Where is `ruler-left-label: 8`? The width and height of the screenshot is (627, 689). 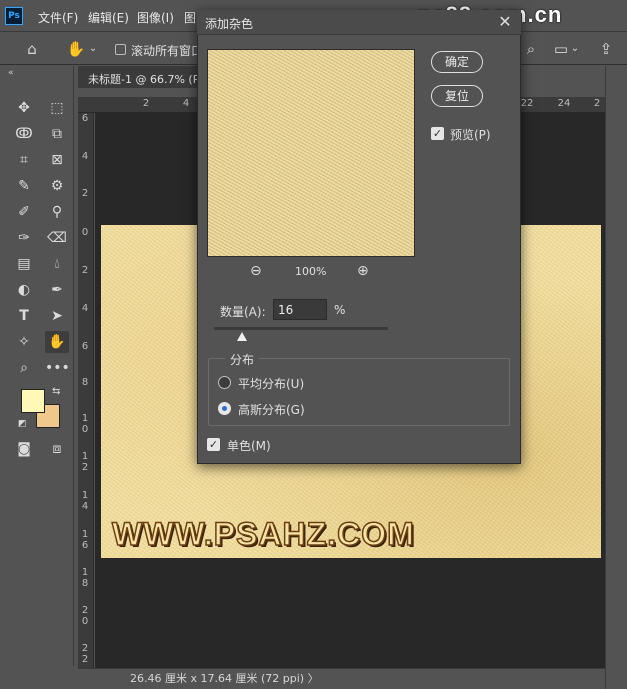 ruler-left-label: 8 is located at coordinates (85, 382).